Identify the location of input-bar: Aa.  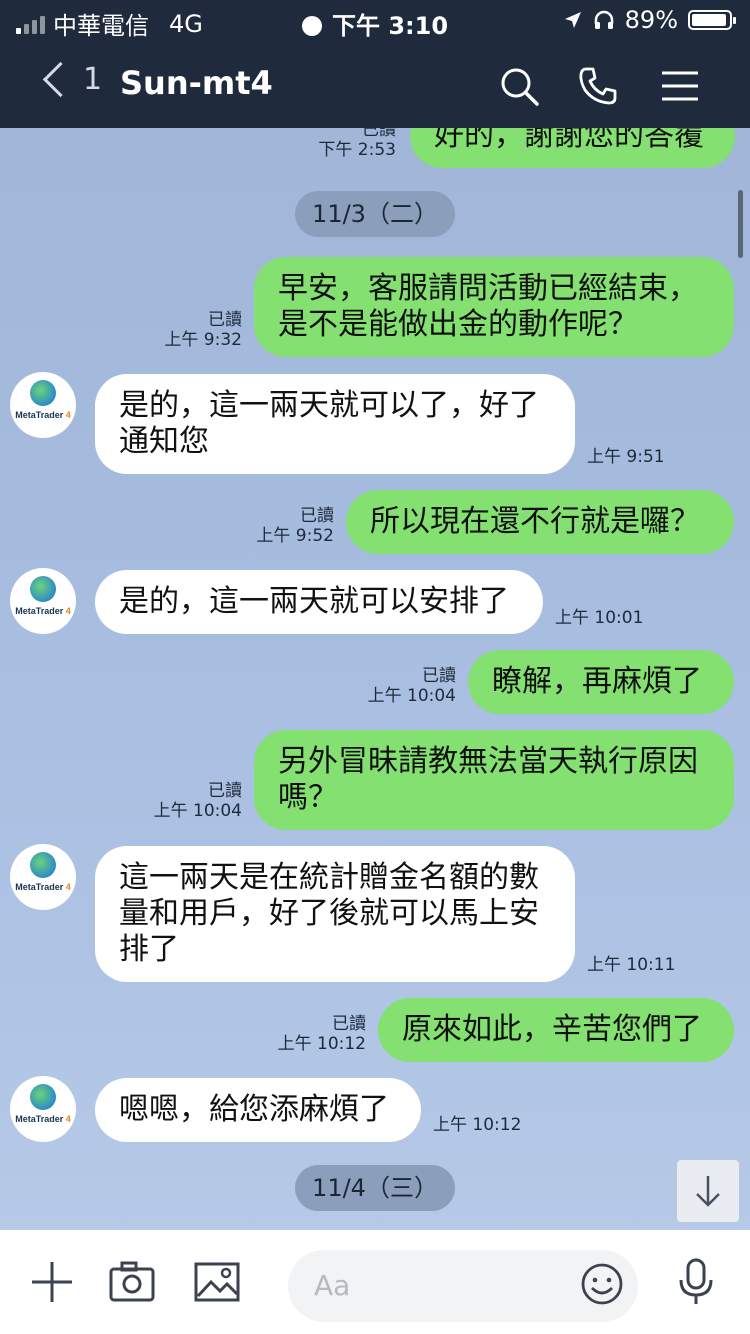
(375, 1282).